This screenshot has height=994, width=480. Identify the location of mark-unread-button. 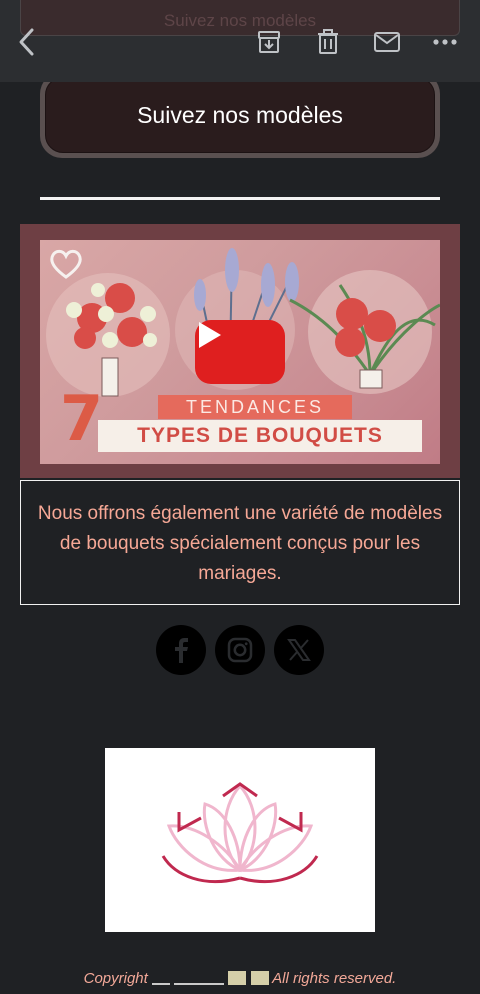
(387, 42).